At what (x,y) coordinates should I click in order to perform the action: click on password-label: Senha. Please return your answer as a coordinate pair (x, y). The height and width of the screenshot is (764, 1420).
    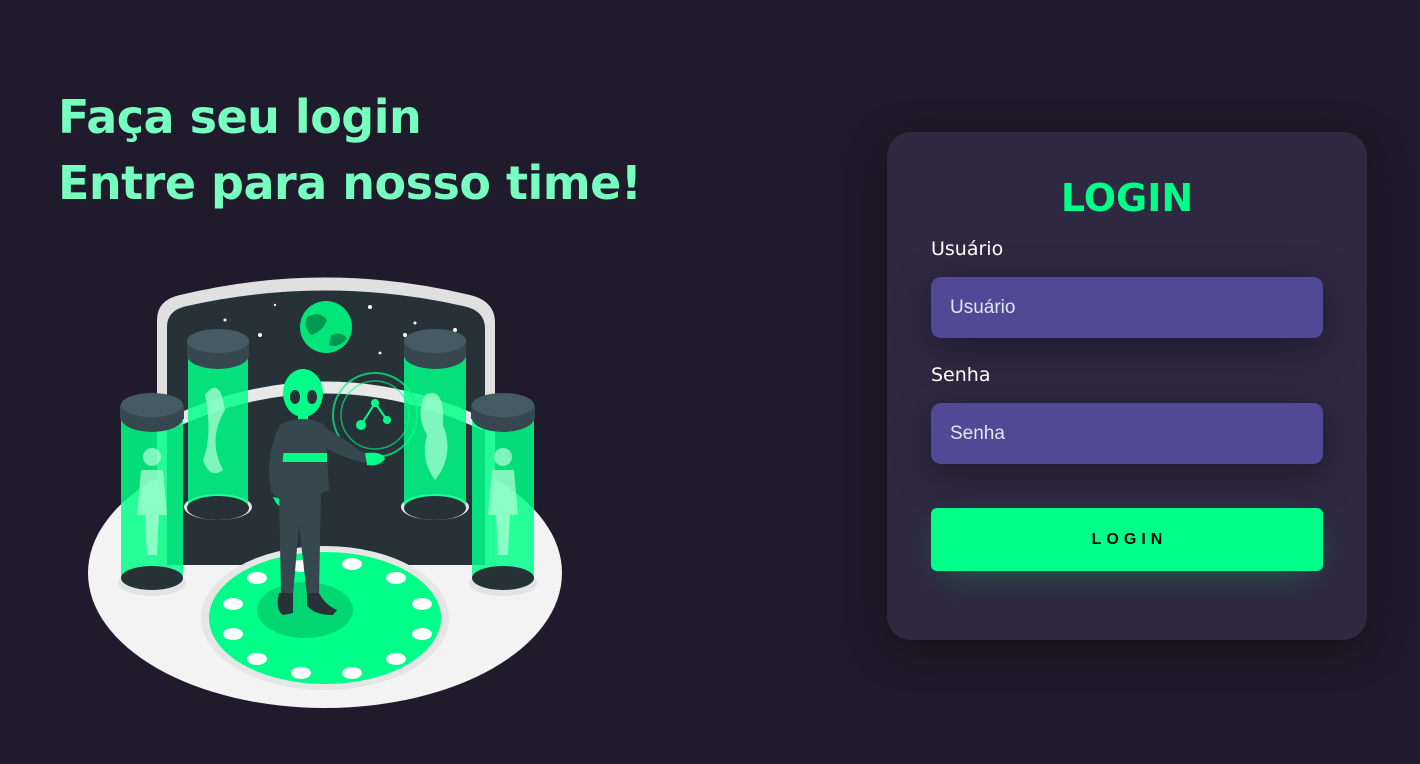
    Looking at the image, I should click on (961, 375).